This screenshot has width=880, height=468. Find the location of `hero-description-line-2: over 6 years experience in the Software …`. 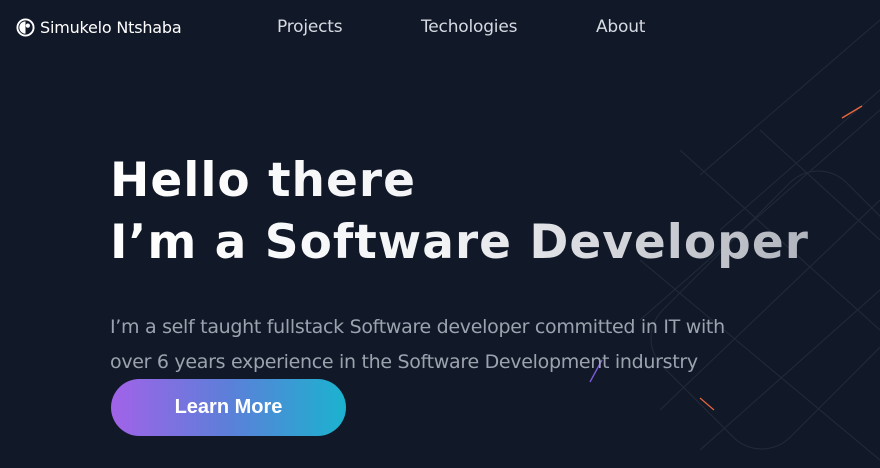

hero-description-line-2: over 6 years experience in the Software … is located at coordinates (404, 362).